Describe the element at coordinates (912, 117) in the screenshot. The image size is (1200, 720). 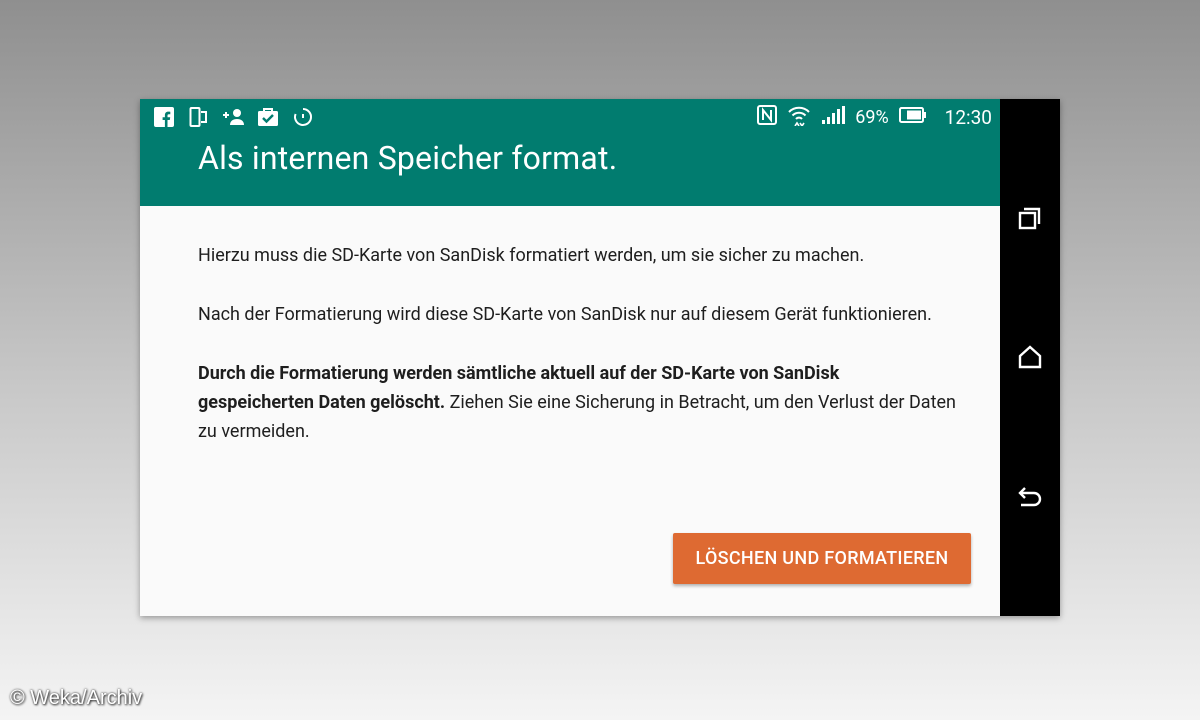
I see `battery-icon` at that location.